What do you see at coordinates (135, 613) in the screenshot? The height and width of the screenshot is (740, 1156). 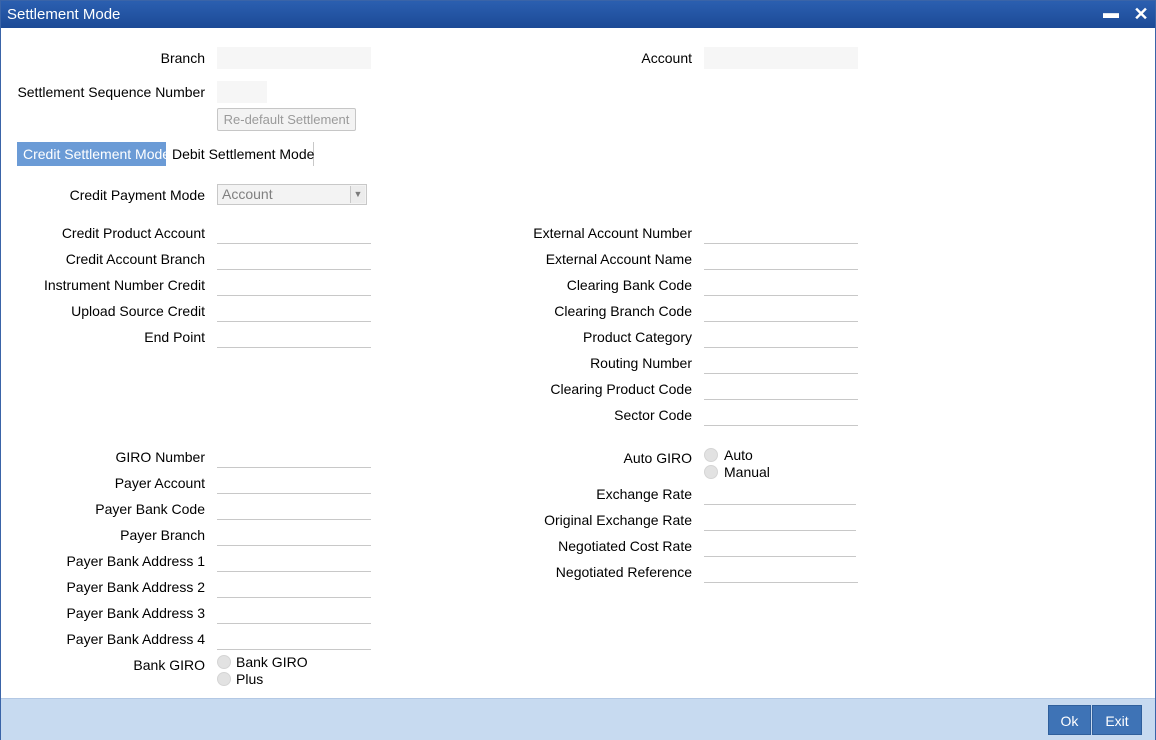 I see `payer-bank-address-3-label: Payer Bank Address 3` at bounding box center [135, 613].